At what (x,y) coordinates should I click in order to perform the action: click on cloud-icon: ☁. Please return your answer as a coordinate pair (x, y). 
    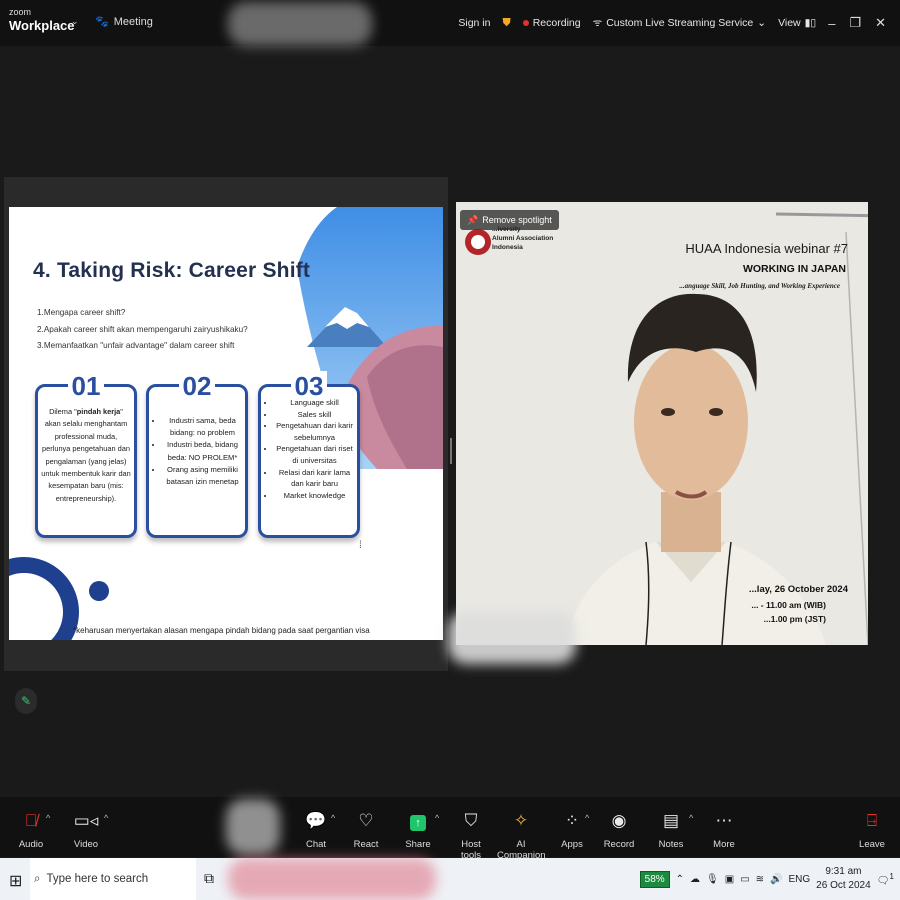
    Looking at the image, I should click on (695, 879).